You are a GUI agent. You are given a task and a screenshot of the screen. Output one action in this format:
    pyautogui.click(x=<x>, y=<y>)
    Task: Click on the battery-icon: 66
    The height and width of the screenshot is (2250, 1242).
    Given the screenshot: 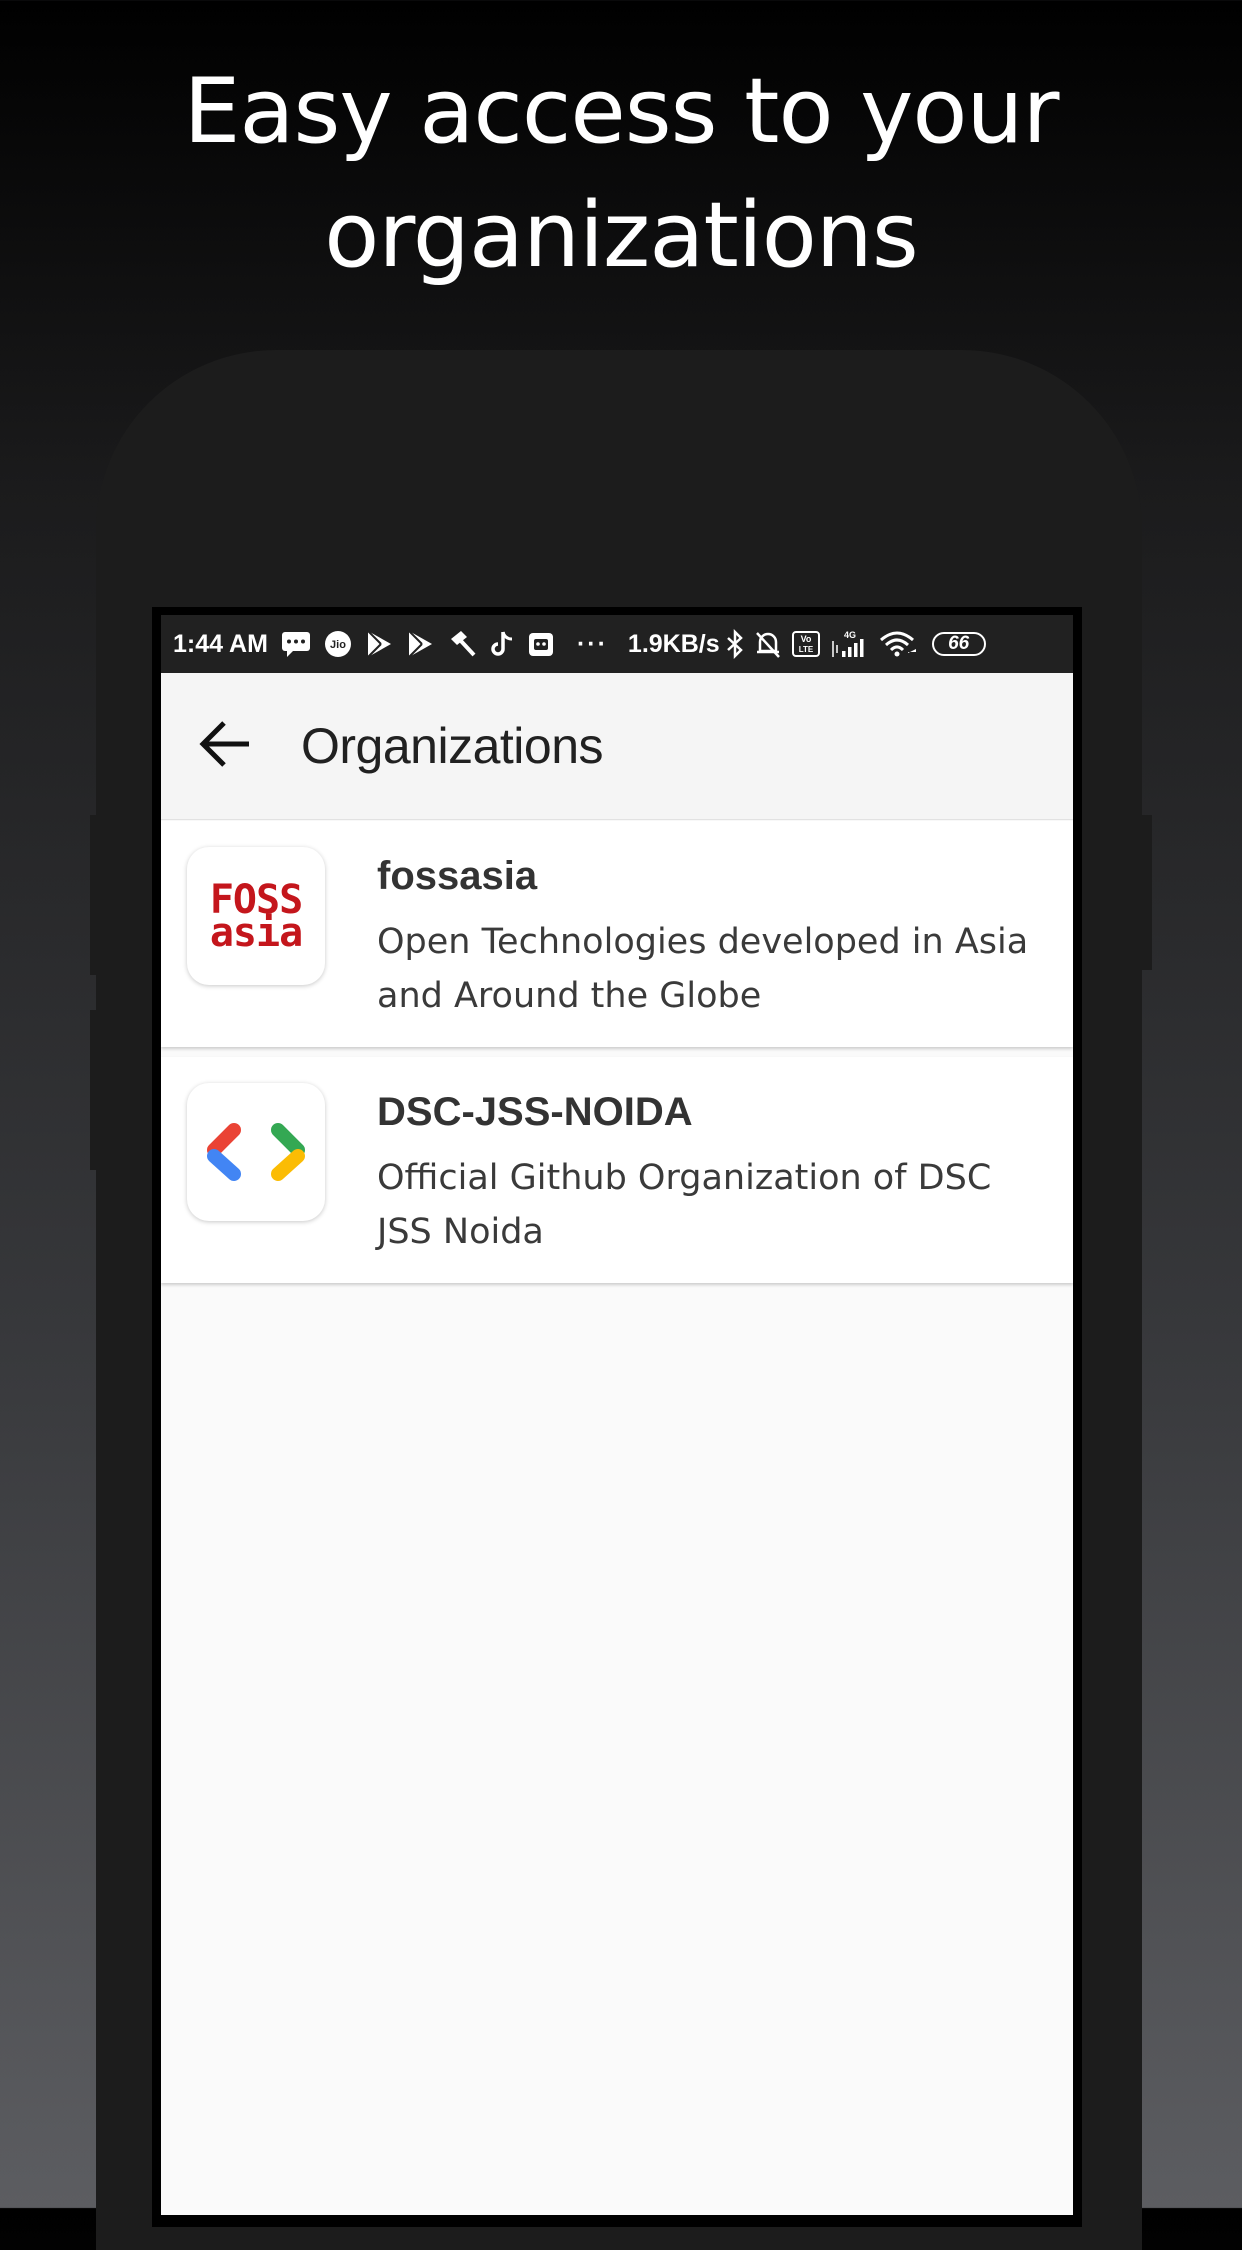 What is the action you would take?
    pyautogui.click(x=958, y=644)
    